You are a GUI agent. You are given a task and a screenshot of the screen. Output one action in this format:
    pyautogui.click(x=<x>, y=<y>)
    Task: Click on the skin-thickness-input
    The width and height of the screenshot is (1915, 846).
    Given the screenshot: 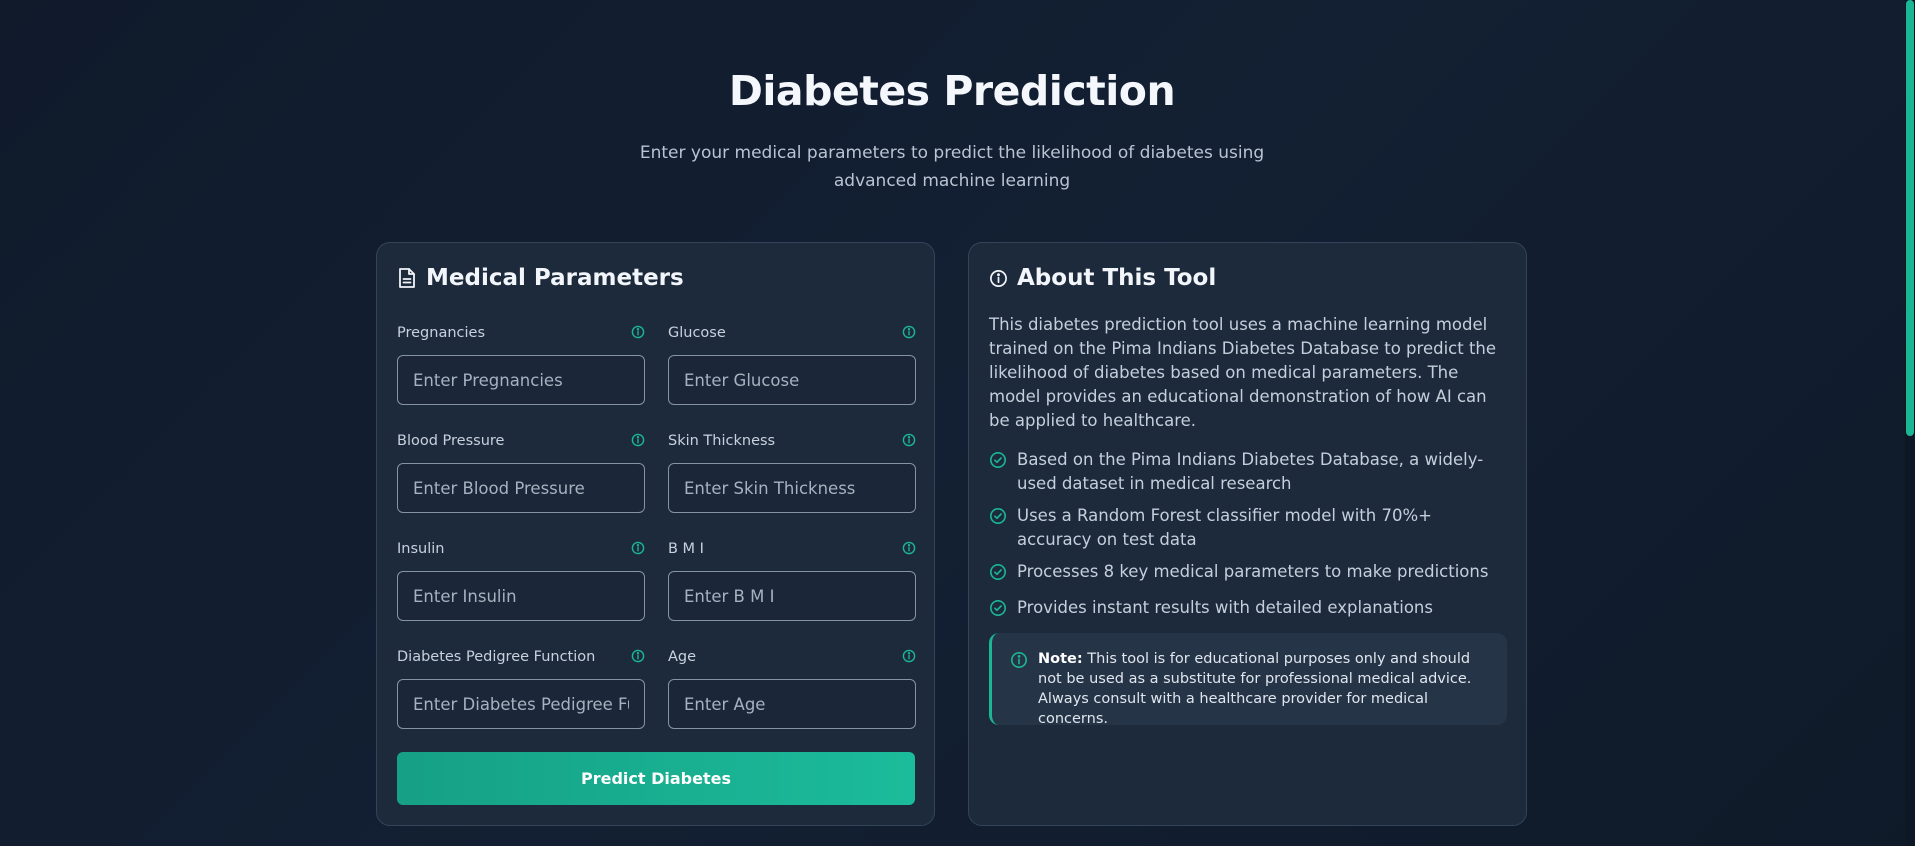 What is the action you would take?
    pyautogui.click(x=792, y=488)
    